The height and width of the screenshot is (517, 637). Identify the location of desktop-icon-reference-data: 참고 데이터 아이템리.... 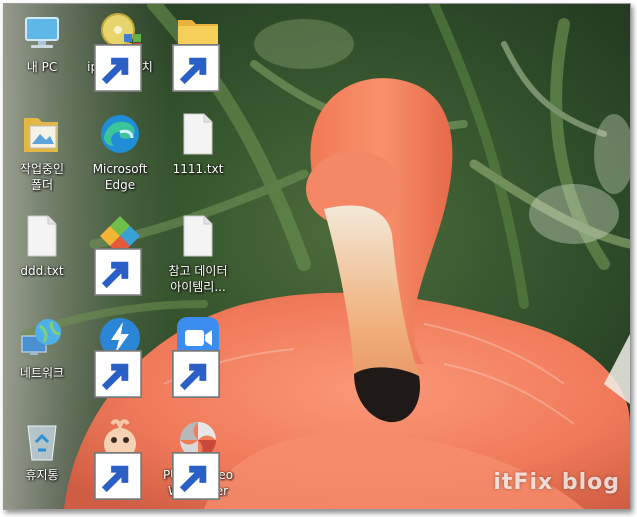
(198, 256).